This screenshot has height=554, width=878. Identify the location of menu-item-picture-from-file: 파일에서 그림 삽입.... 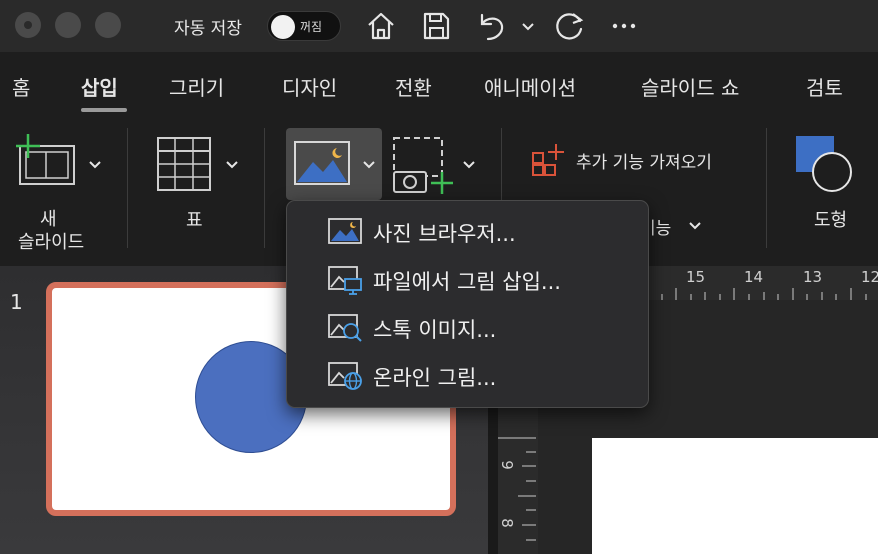
(487, 279).